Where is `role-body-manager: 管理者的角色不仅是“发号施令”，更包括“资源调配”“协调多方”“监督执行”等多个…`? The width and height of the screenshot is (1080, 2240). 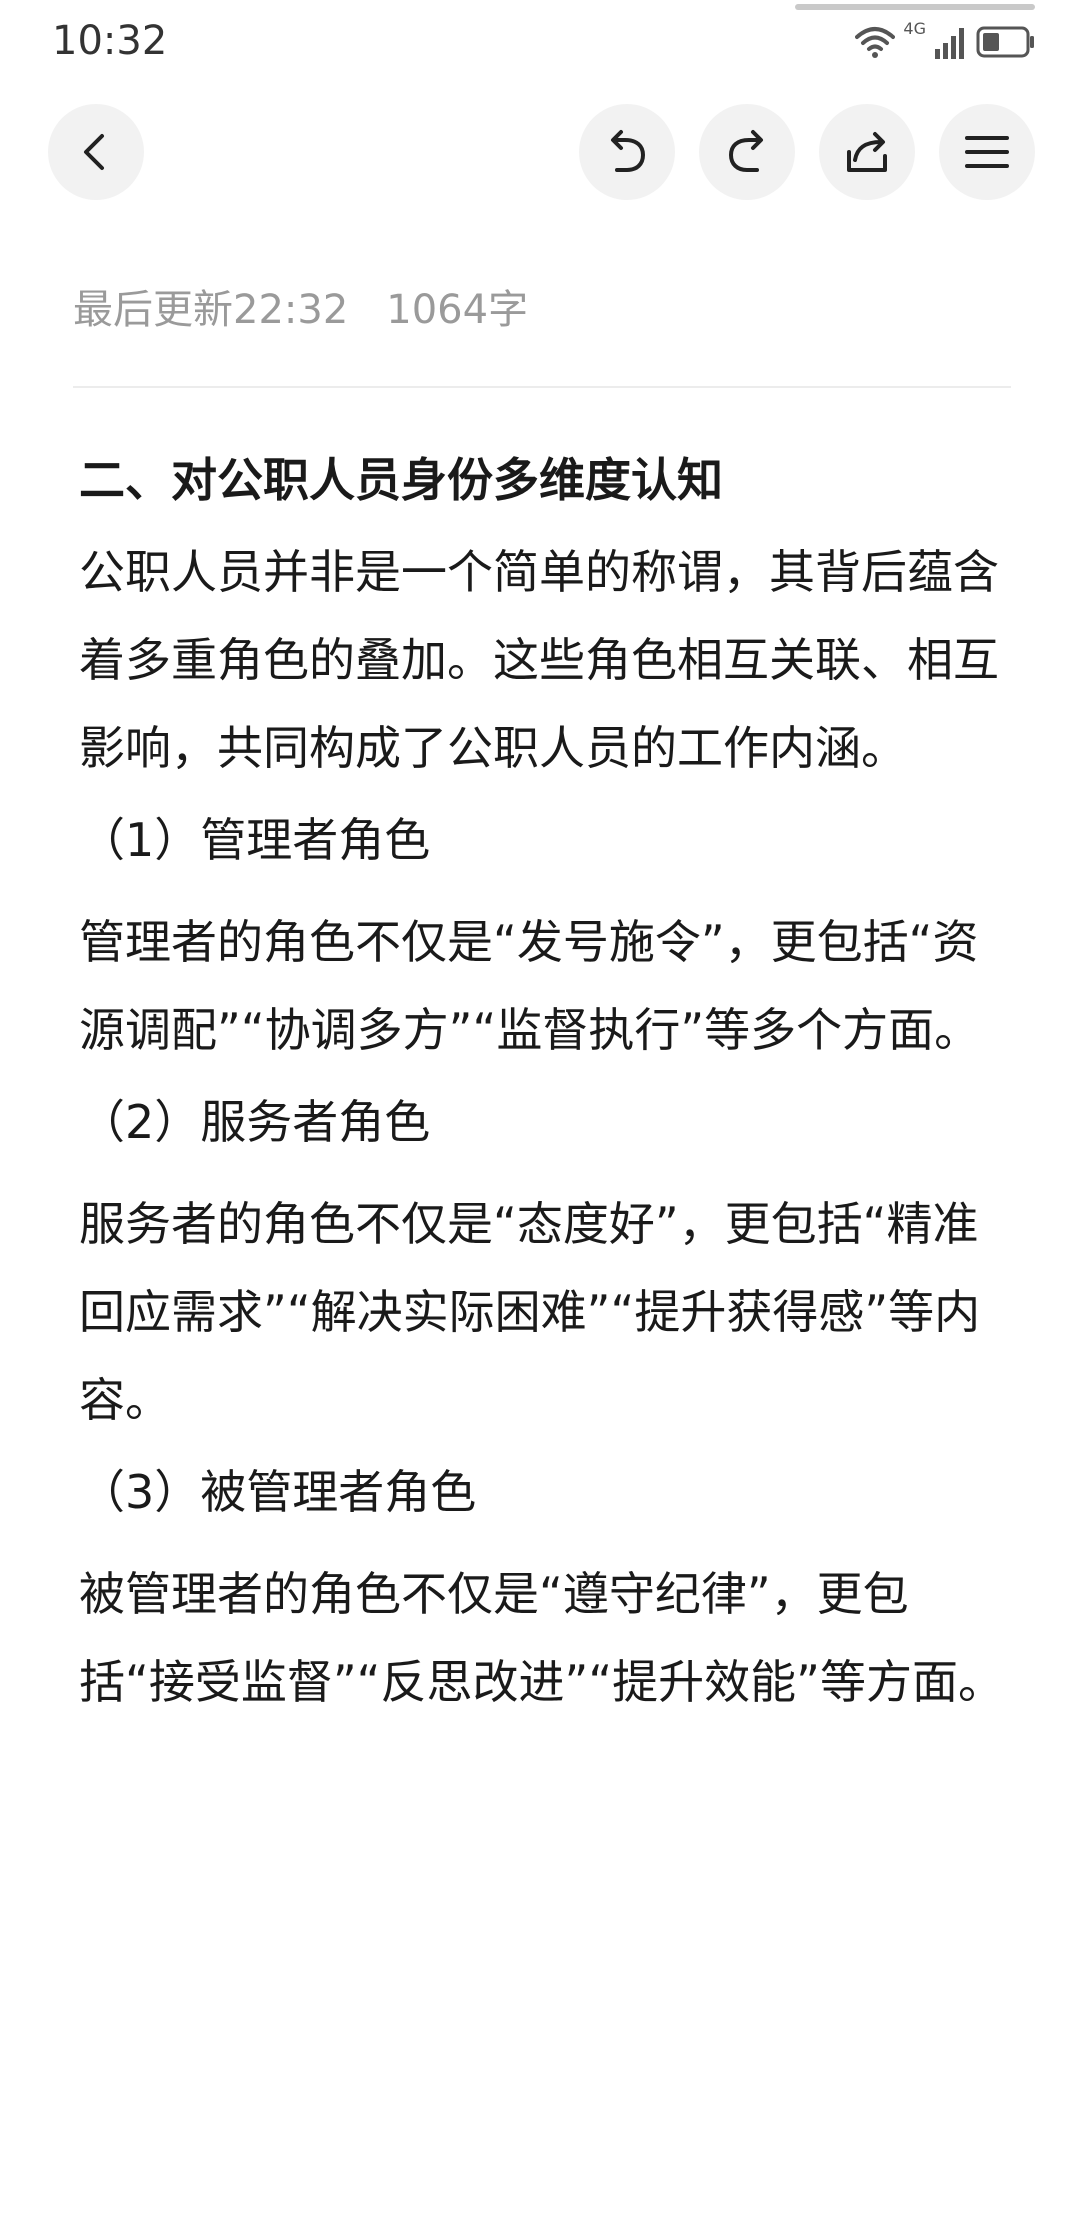
role-body-manager: 管理者的角色不仅是“发号施令”，更包括“资源调配”“协调多方”“监督执行”等多个… is located at coordinates (530, 986).